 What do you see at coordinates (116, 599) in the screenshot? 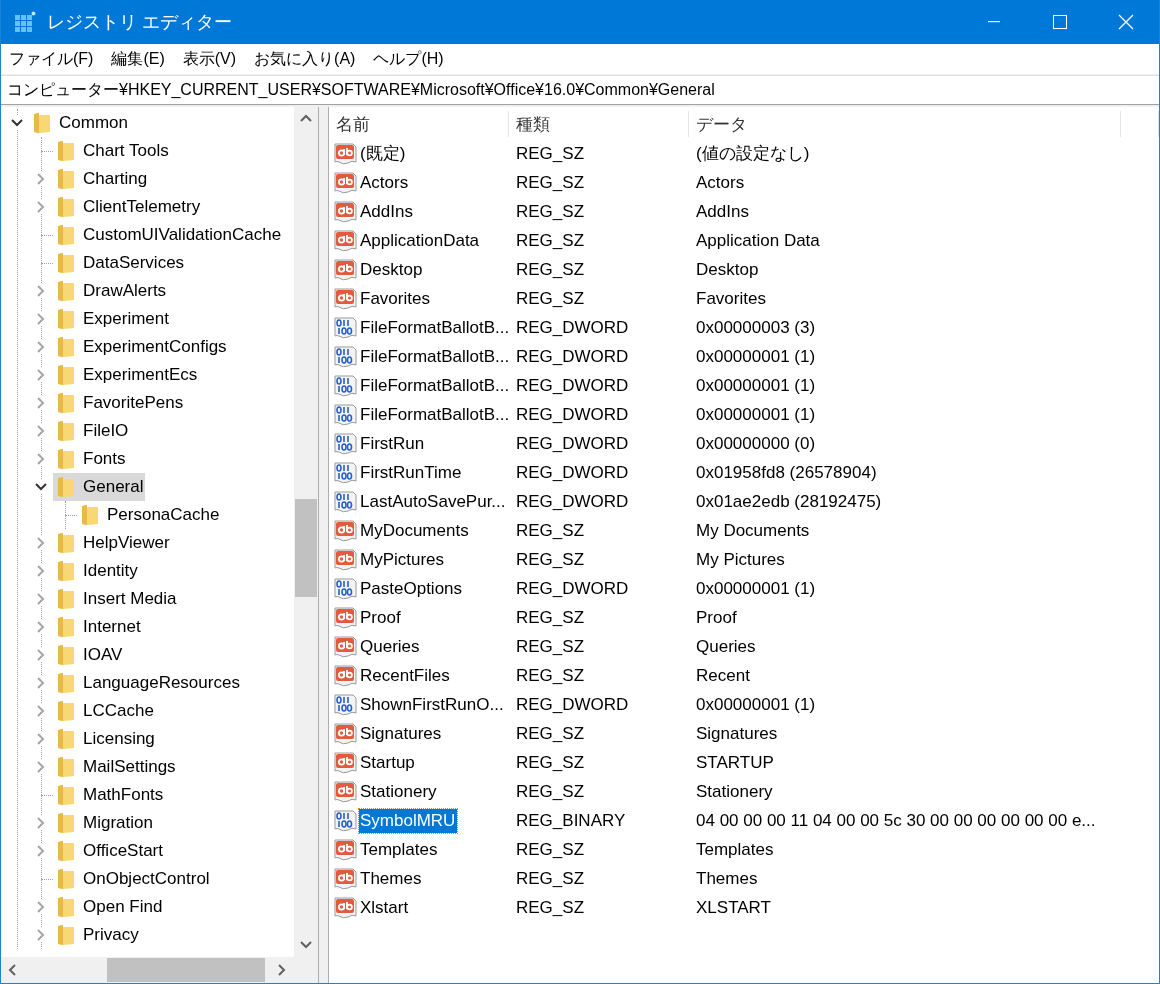
I see `tree-item: Insert Media` at bounding box center [116, 599].